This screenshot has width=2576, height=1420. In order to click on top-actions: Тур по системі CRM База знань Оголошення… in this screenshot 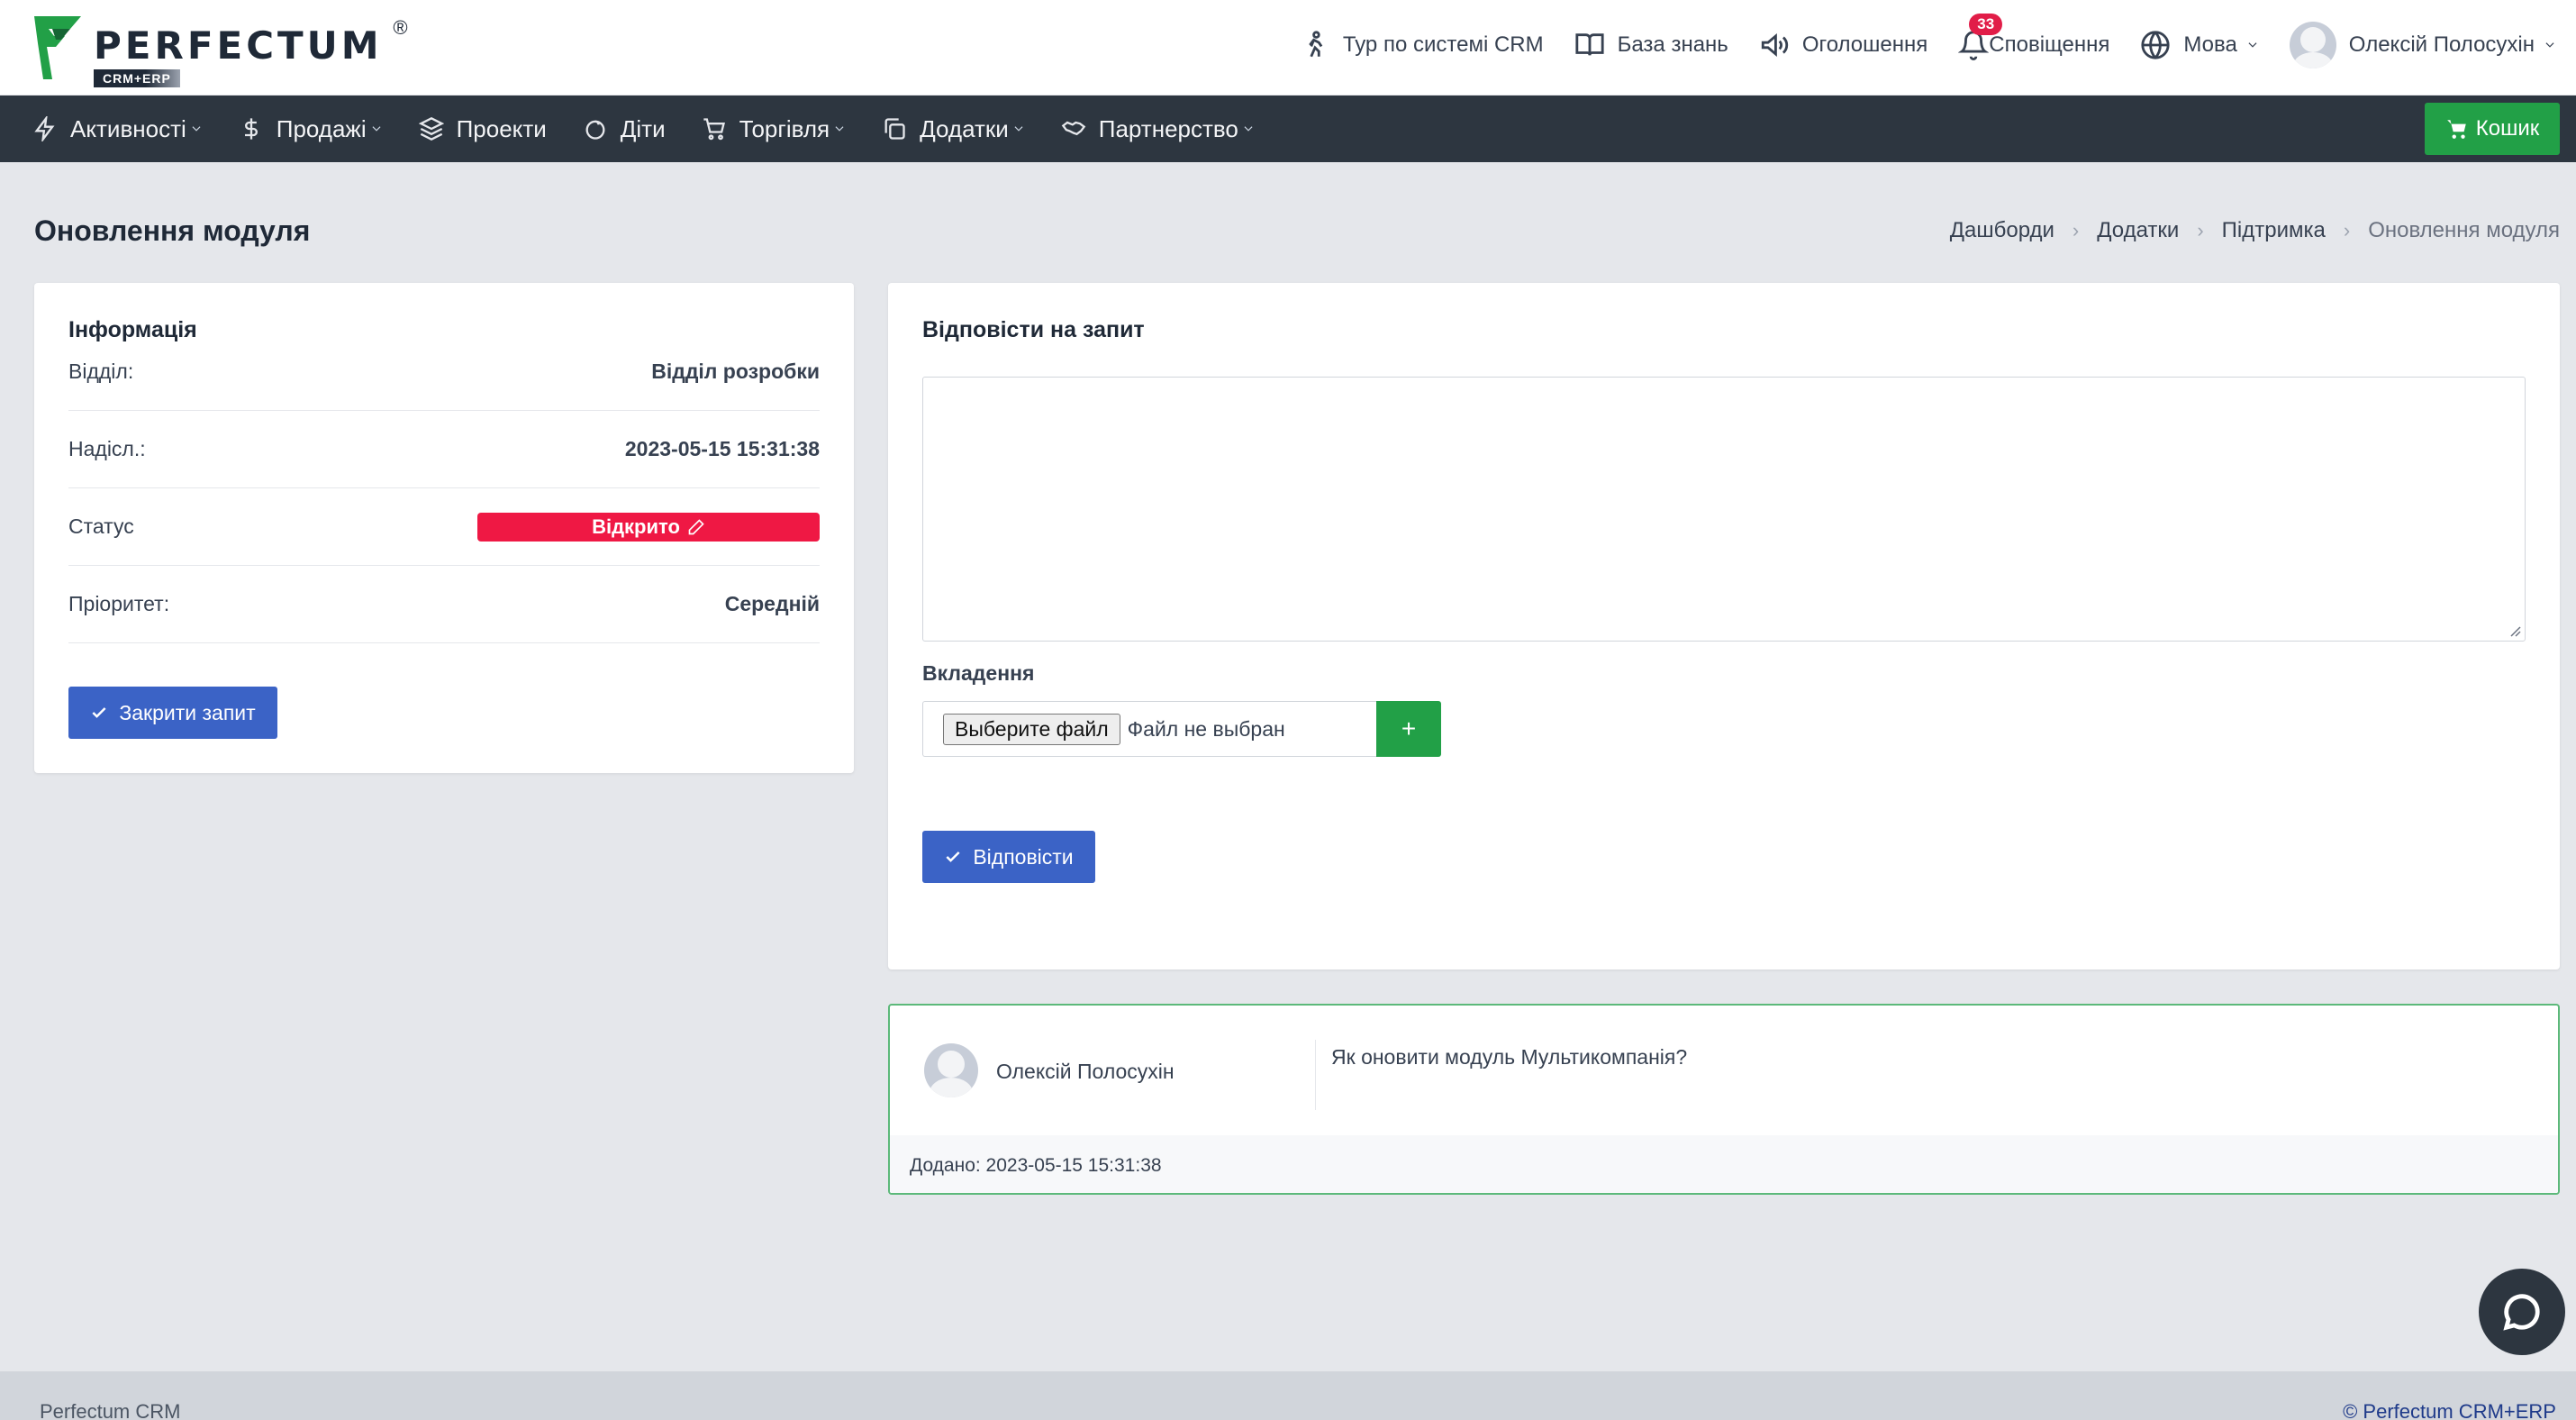, I will do `click(1938, 45)`.